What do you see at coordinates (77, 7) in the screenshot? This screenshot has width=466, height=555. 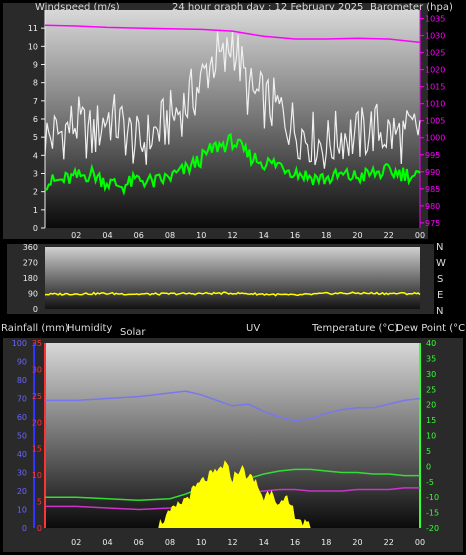 I see `wind-axis-label: Windspeed (m/s)` at bounding box center [77, 7].